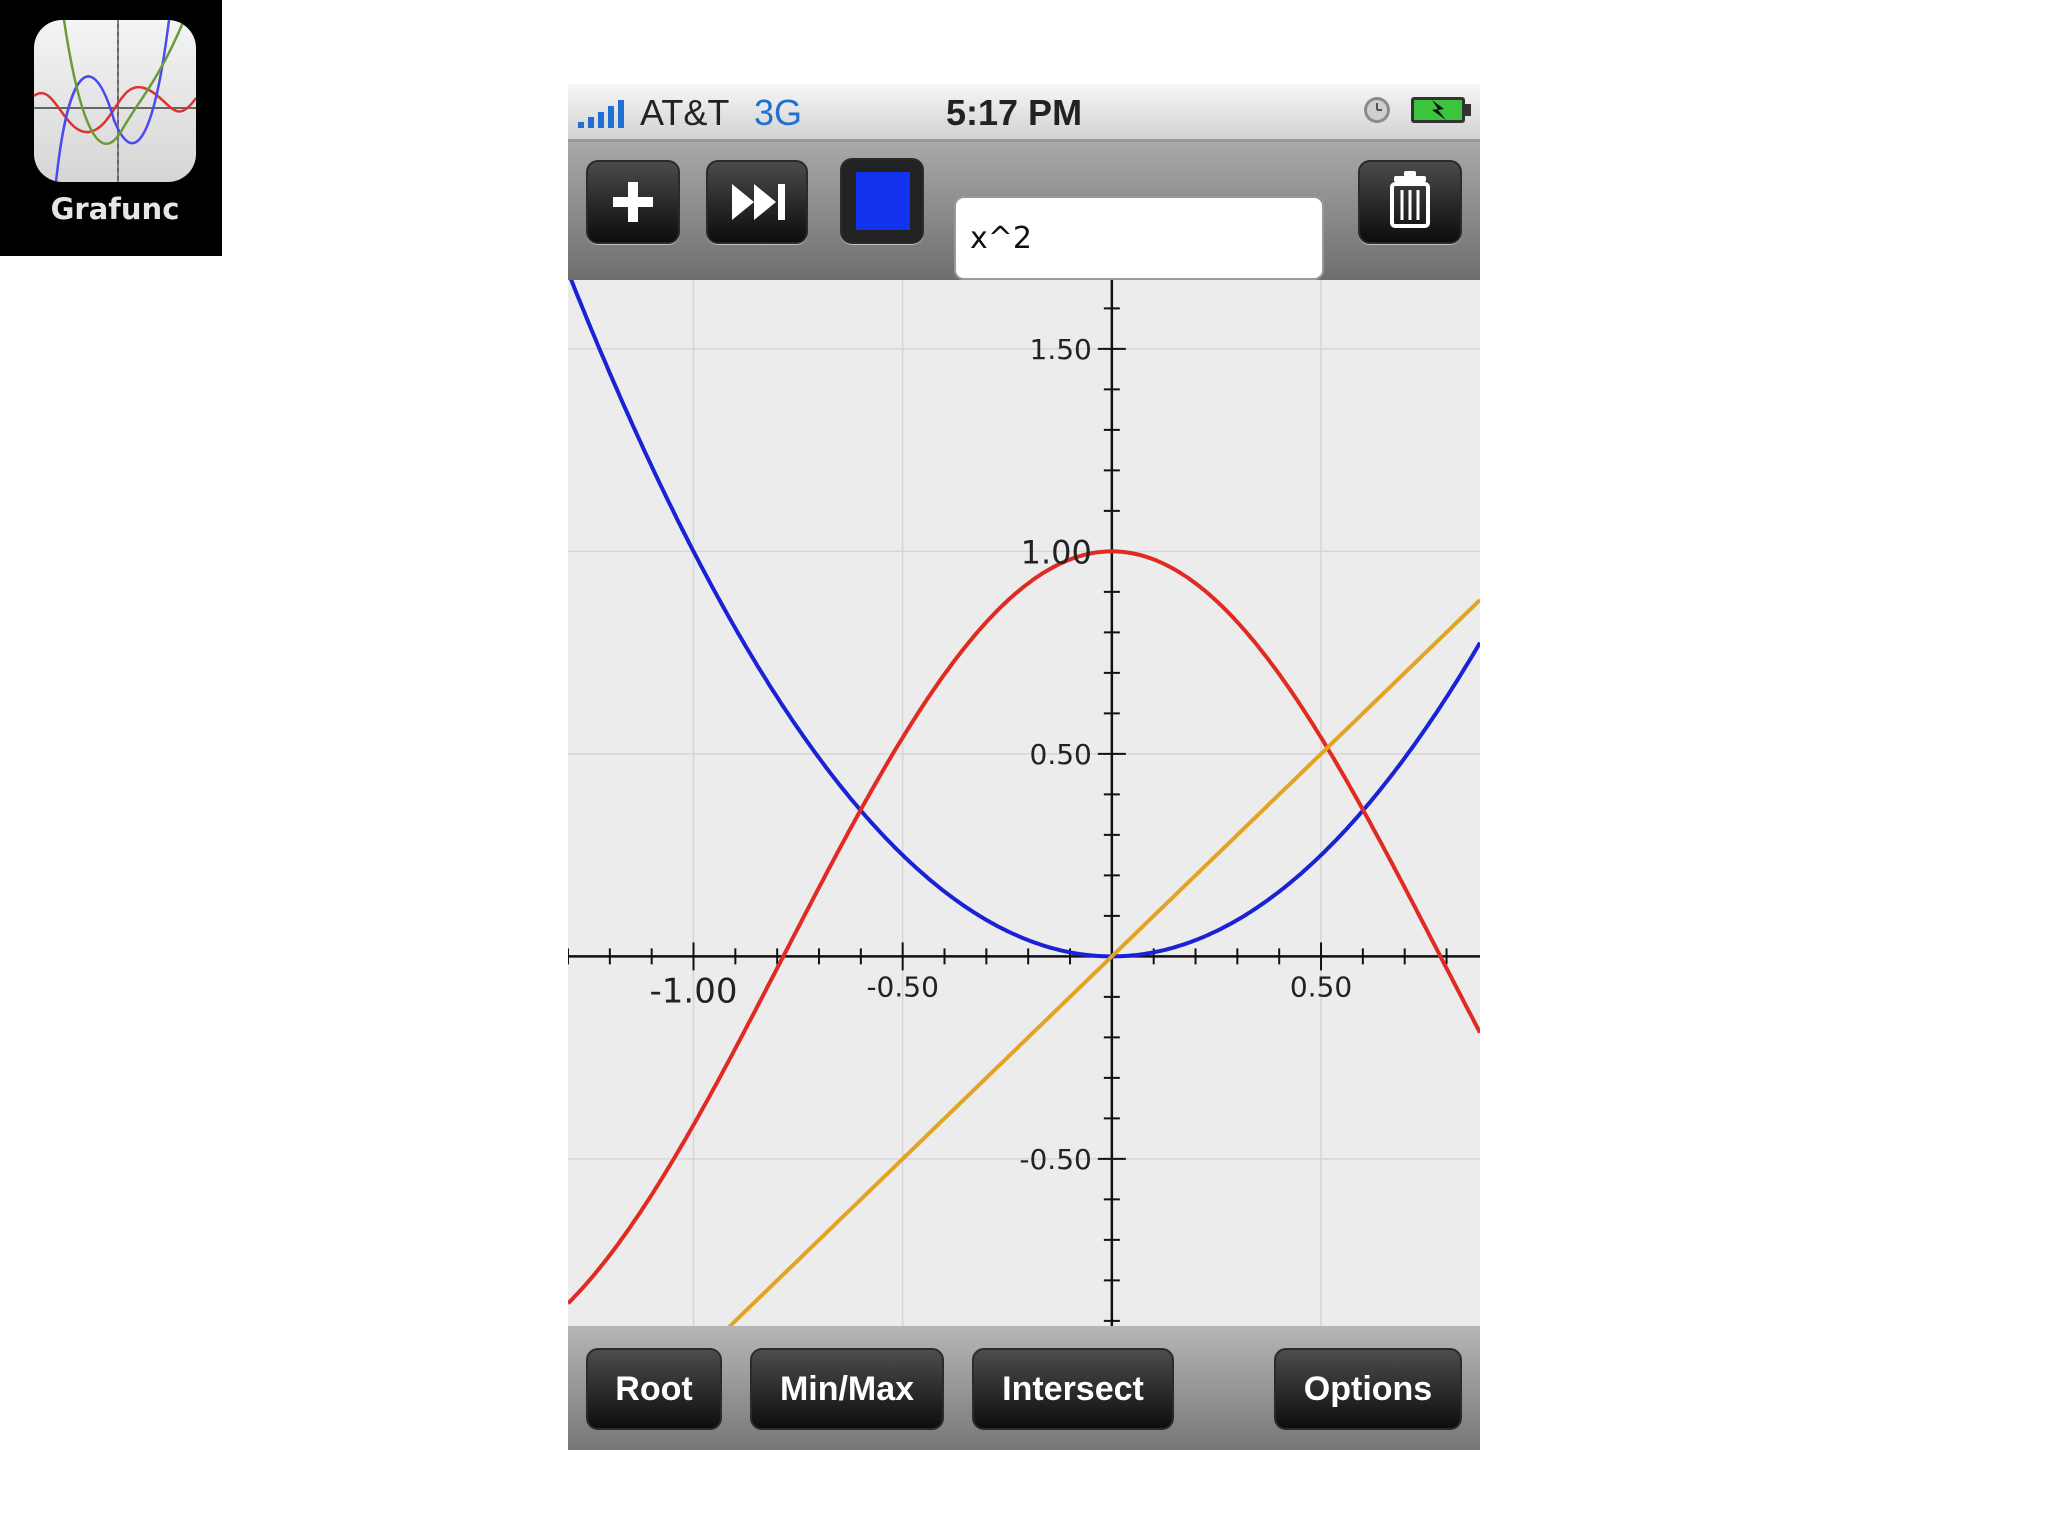 This screenshot has width=2048, height=1536. I want to click on plus-icon, so click(633, 202).